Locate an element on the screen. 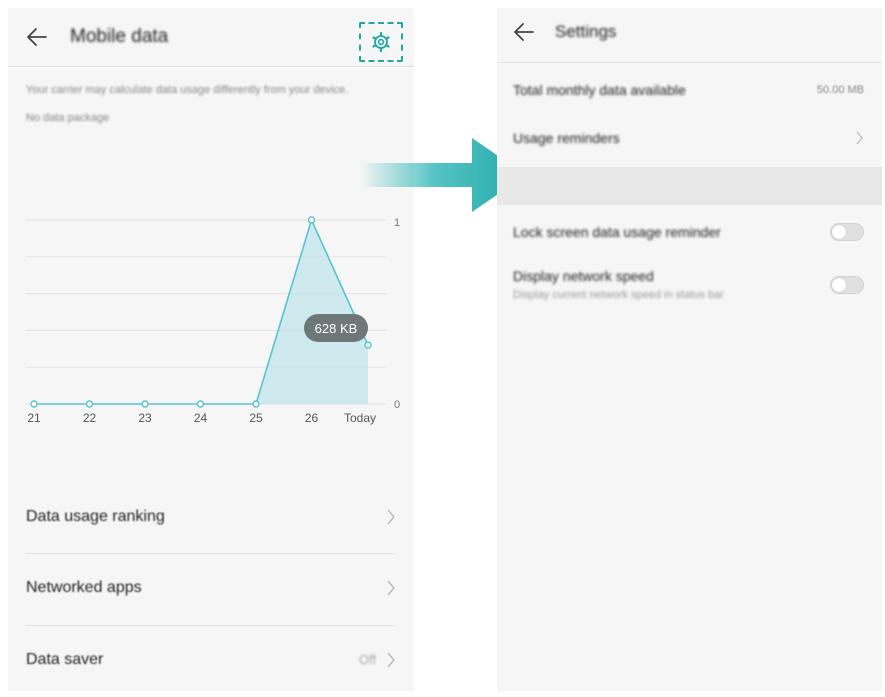 This screenshot has height=697, width=885. x-tick-label: 23 is located at coordinates (145, 418).